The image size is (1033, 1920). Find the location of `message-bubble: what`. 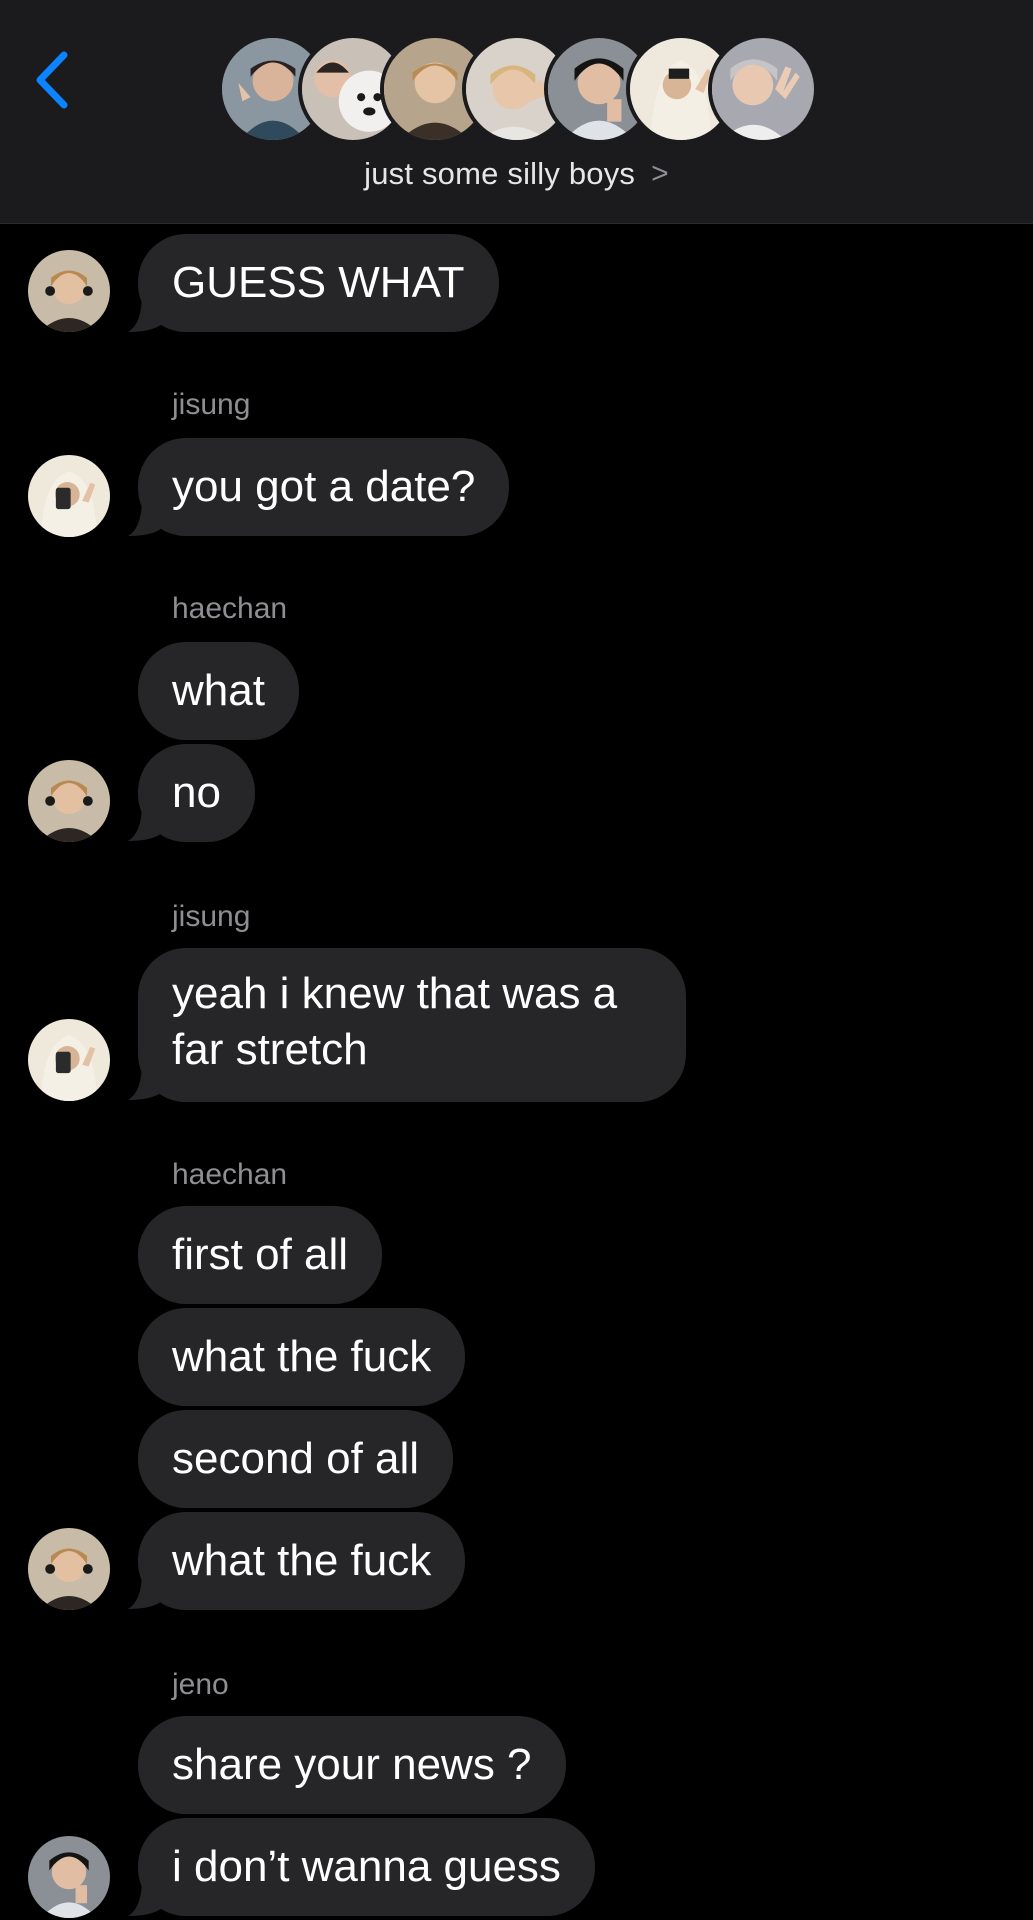

message-bubble: what is located at coordinates (218, 691).